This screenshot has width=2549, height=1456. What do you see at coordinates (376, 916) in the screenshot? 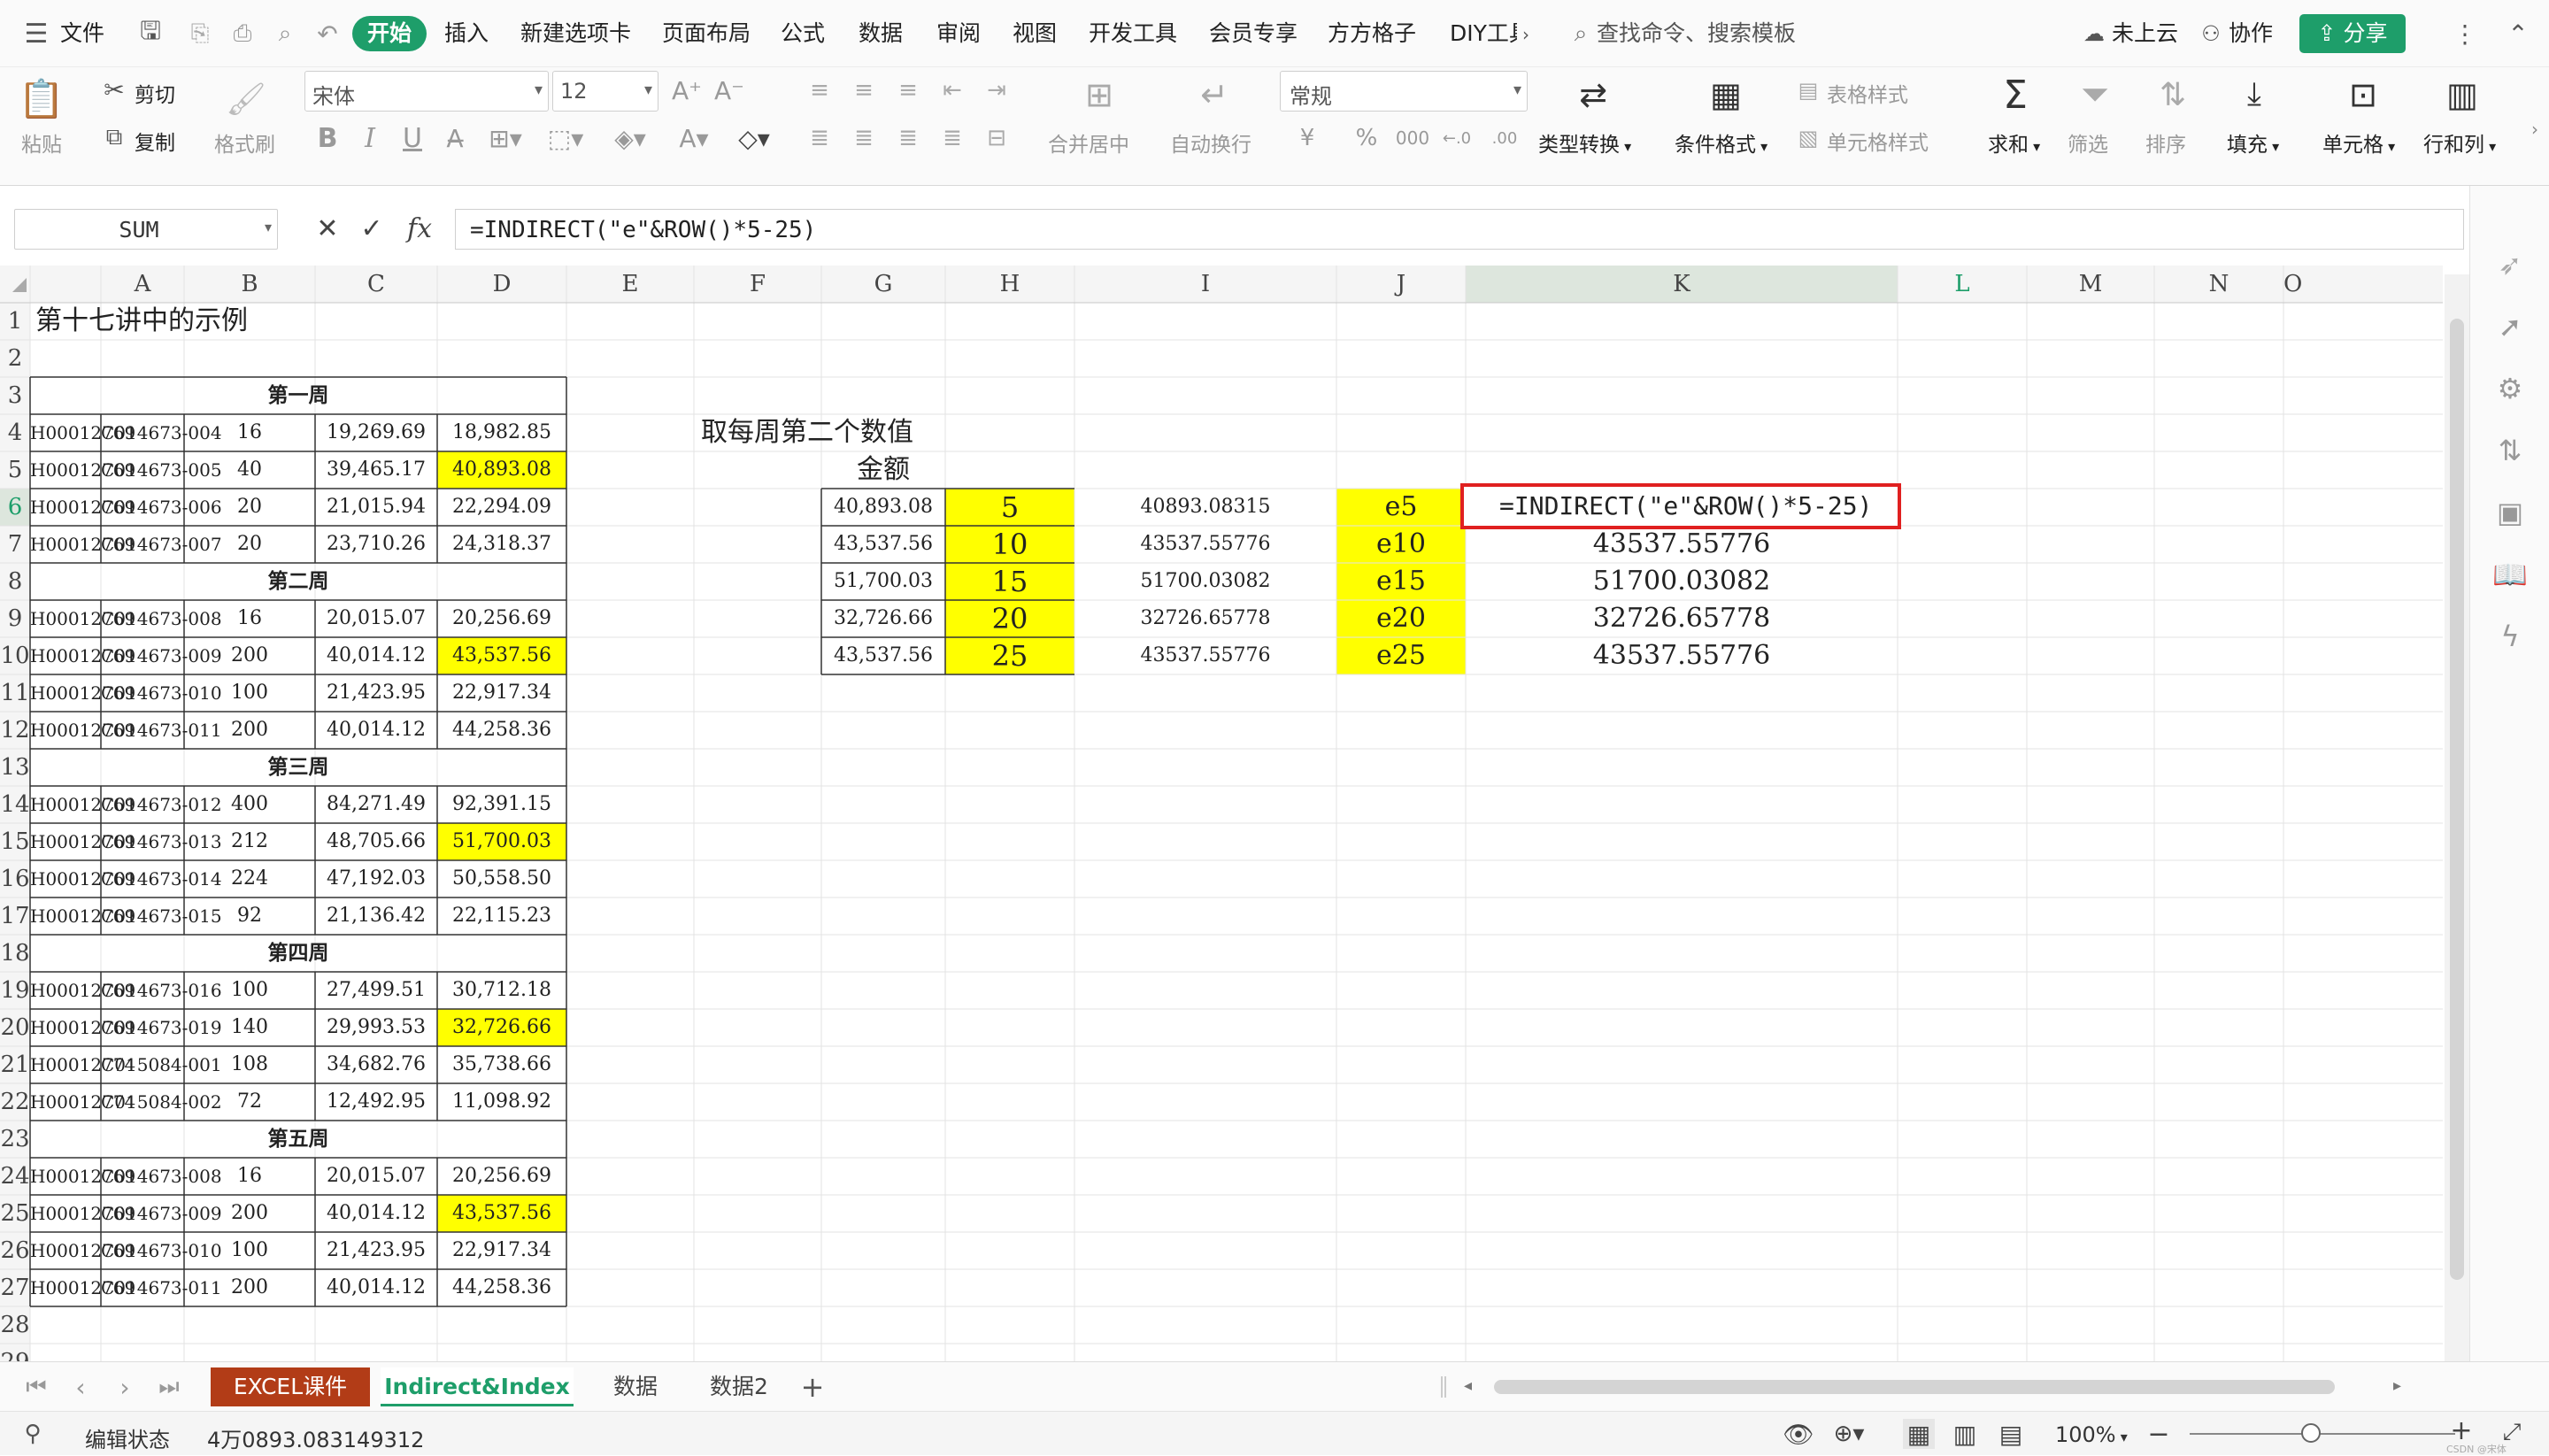
I see `cell-amount-d: 21,136.42` at bounding box center [376, 916].